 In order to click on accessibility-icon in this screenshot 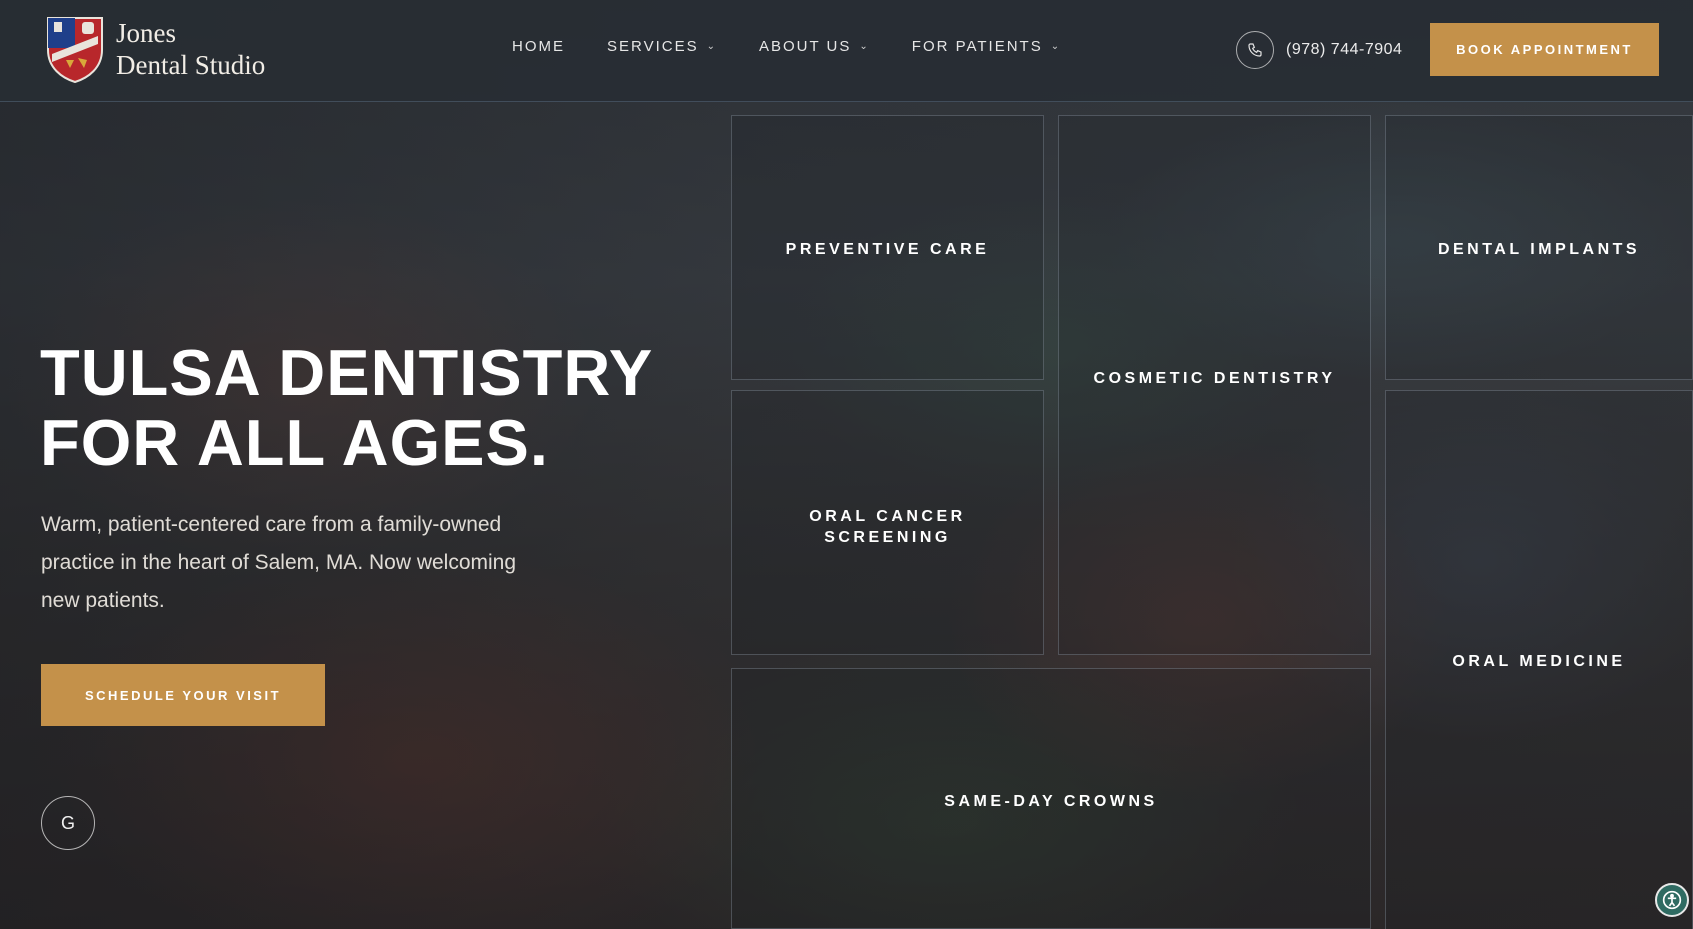, I will do `click(1672, 900)`.